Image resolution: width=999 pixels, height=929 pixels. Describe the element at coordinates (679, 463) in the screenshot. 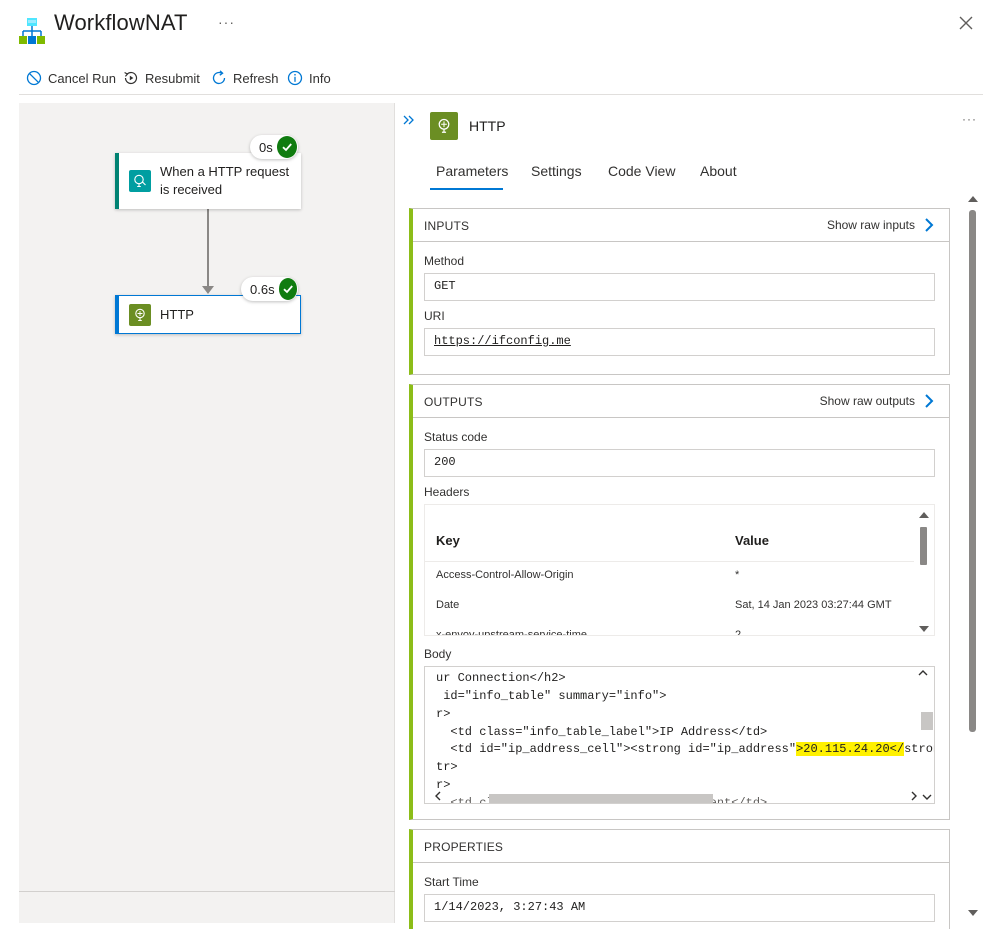

I see `status-code-field: 200` at that location.